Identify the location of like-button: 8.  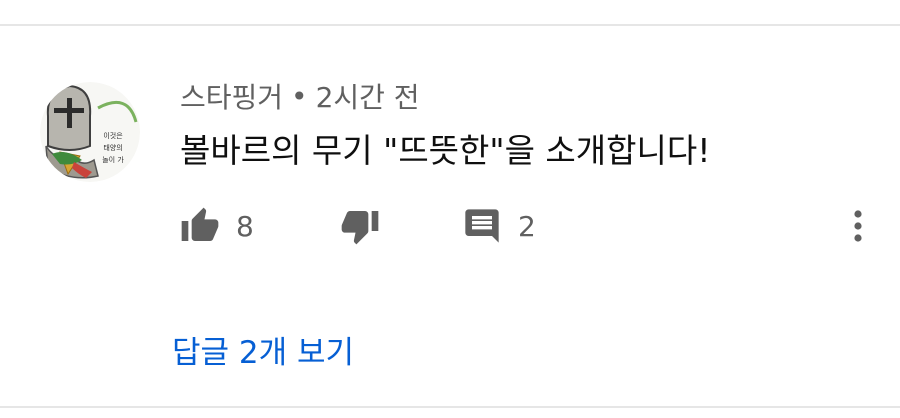
(217, 226).